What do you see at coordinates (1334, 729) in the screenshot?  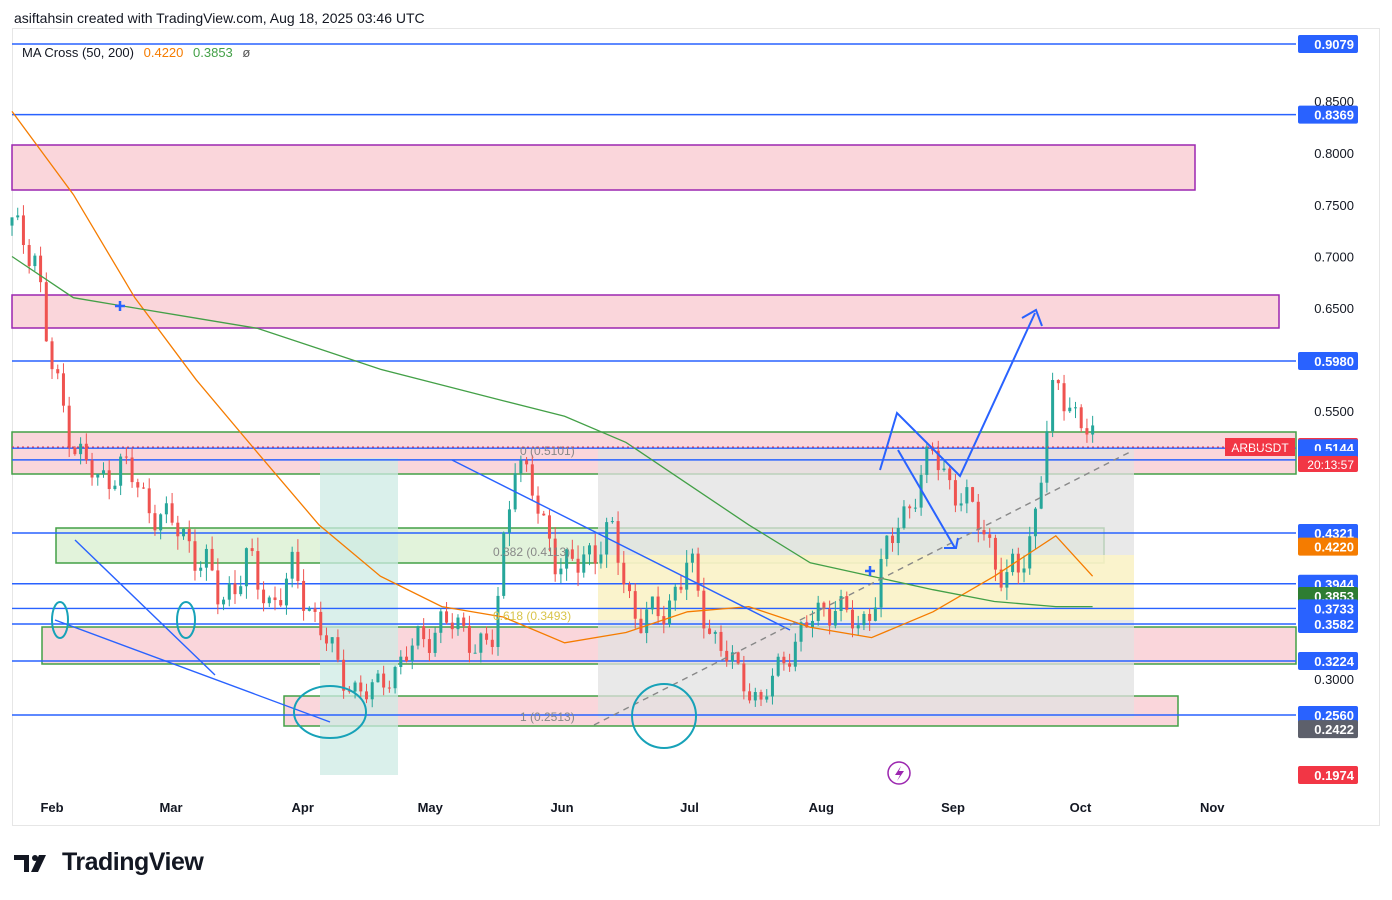 I see `price-badge-label: 0.2422` at bounding box center [1334, 729].